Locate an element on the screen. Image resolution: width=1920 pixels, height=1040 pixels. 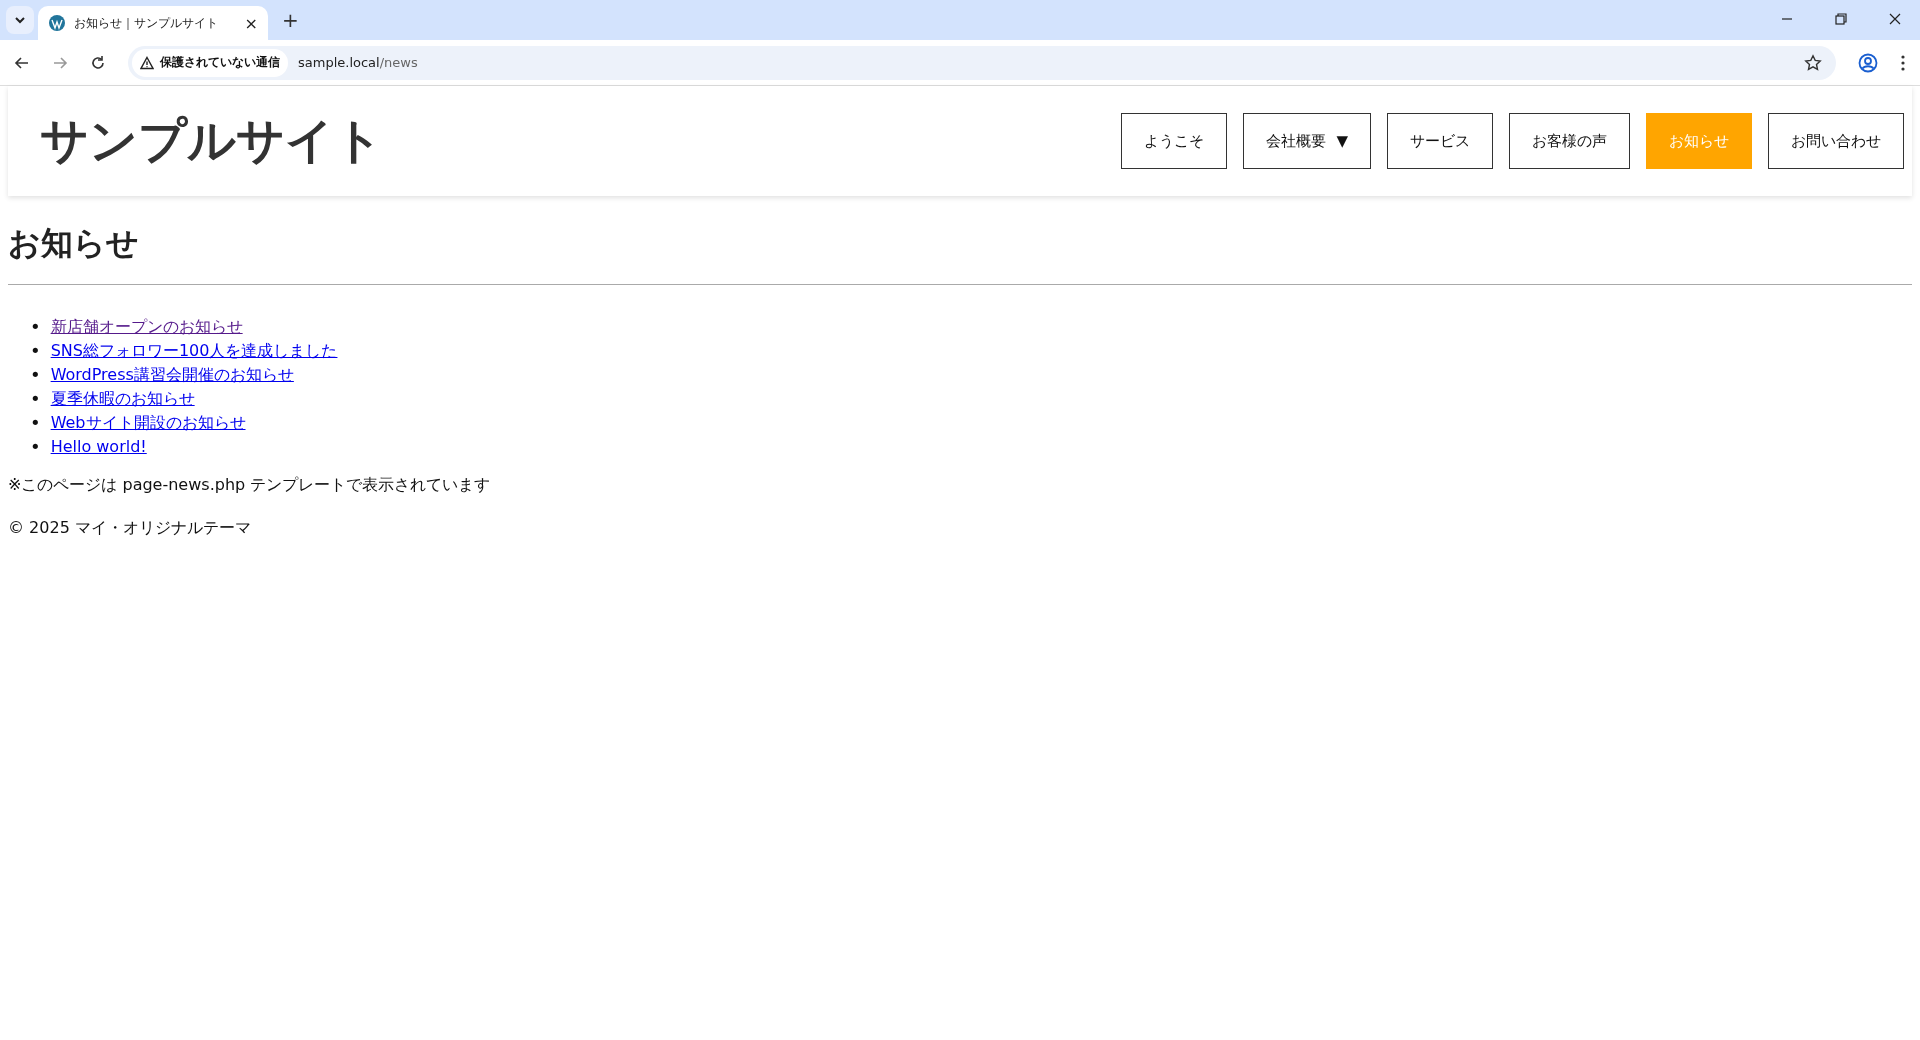
url-text: sample.local/news is located at coordinates (358, 62).